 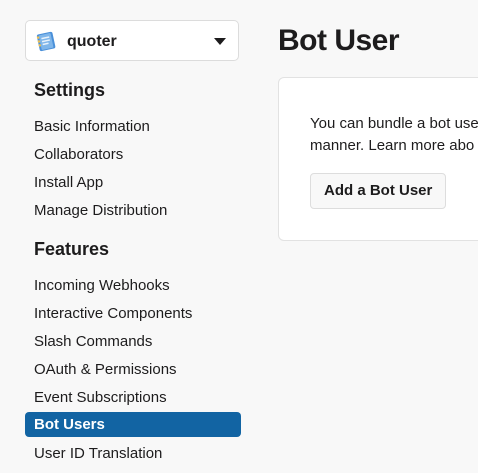 I want to click on description-line-2: manner. Learn more abo, so click(x=394, y=146).